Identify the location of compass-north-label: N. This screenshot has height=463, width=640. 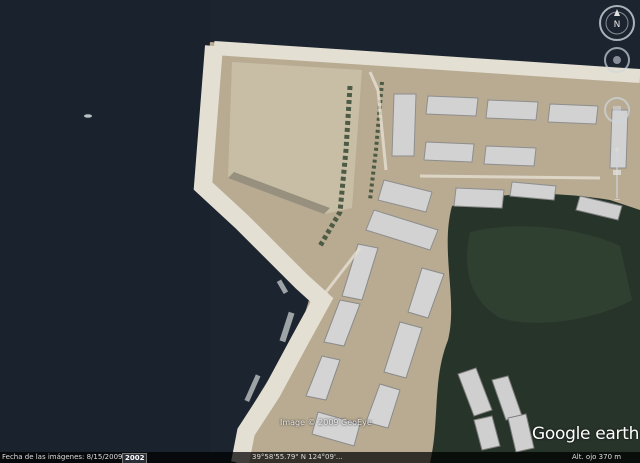
(617, 25).